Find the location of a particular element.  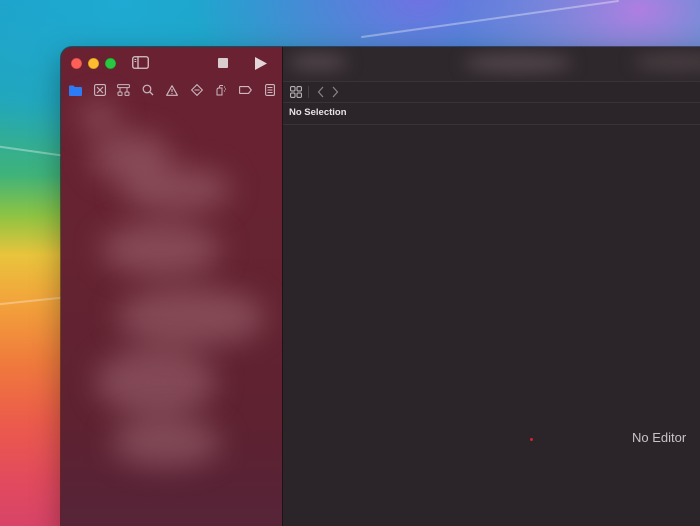

editor-jump-bar is located at coordinates (491, 92).